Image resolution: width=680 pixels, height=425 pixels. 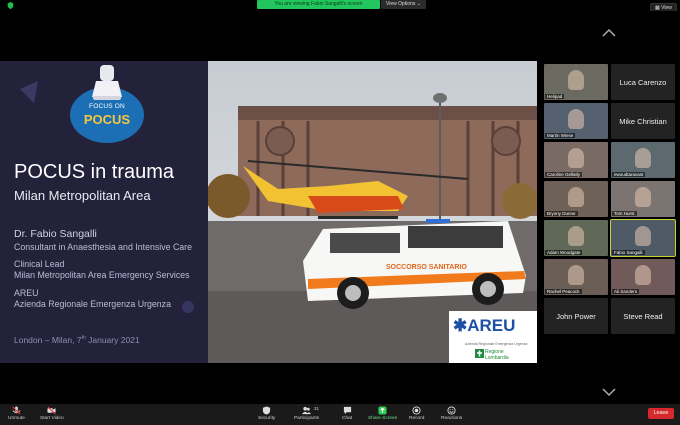 What do you see at coordinates (29, 92) in the screenshot?
I see `decorative-shape-icon` at bounding box center [29, 92].